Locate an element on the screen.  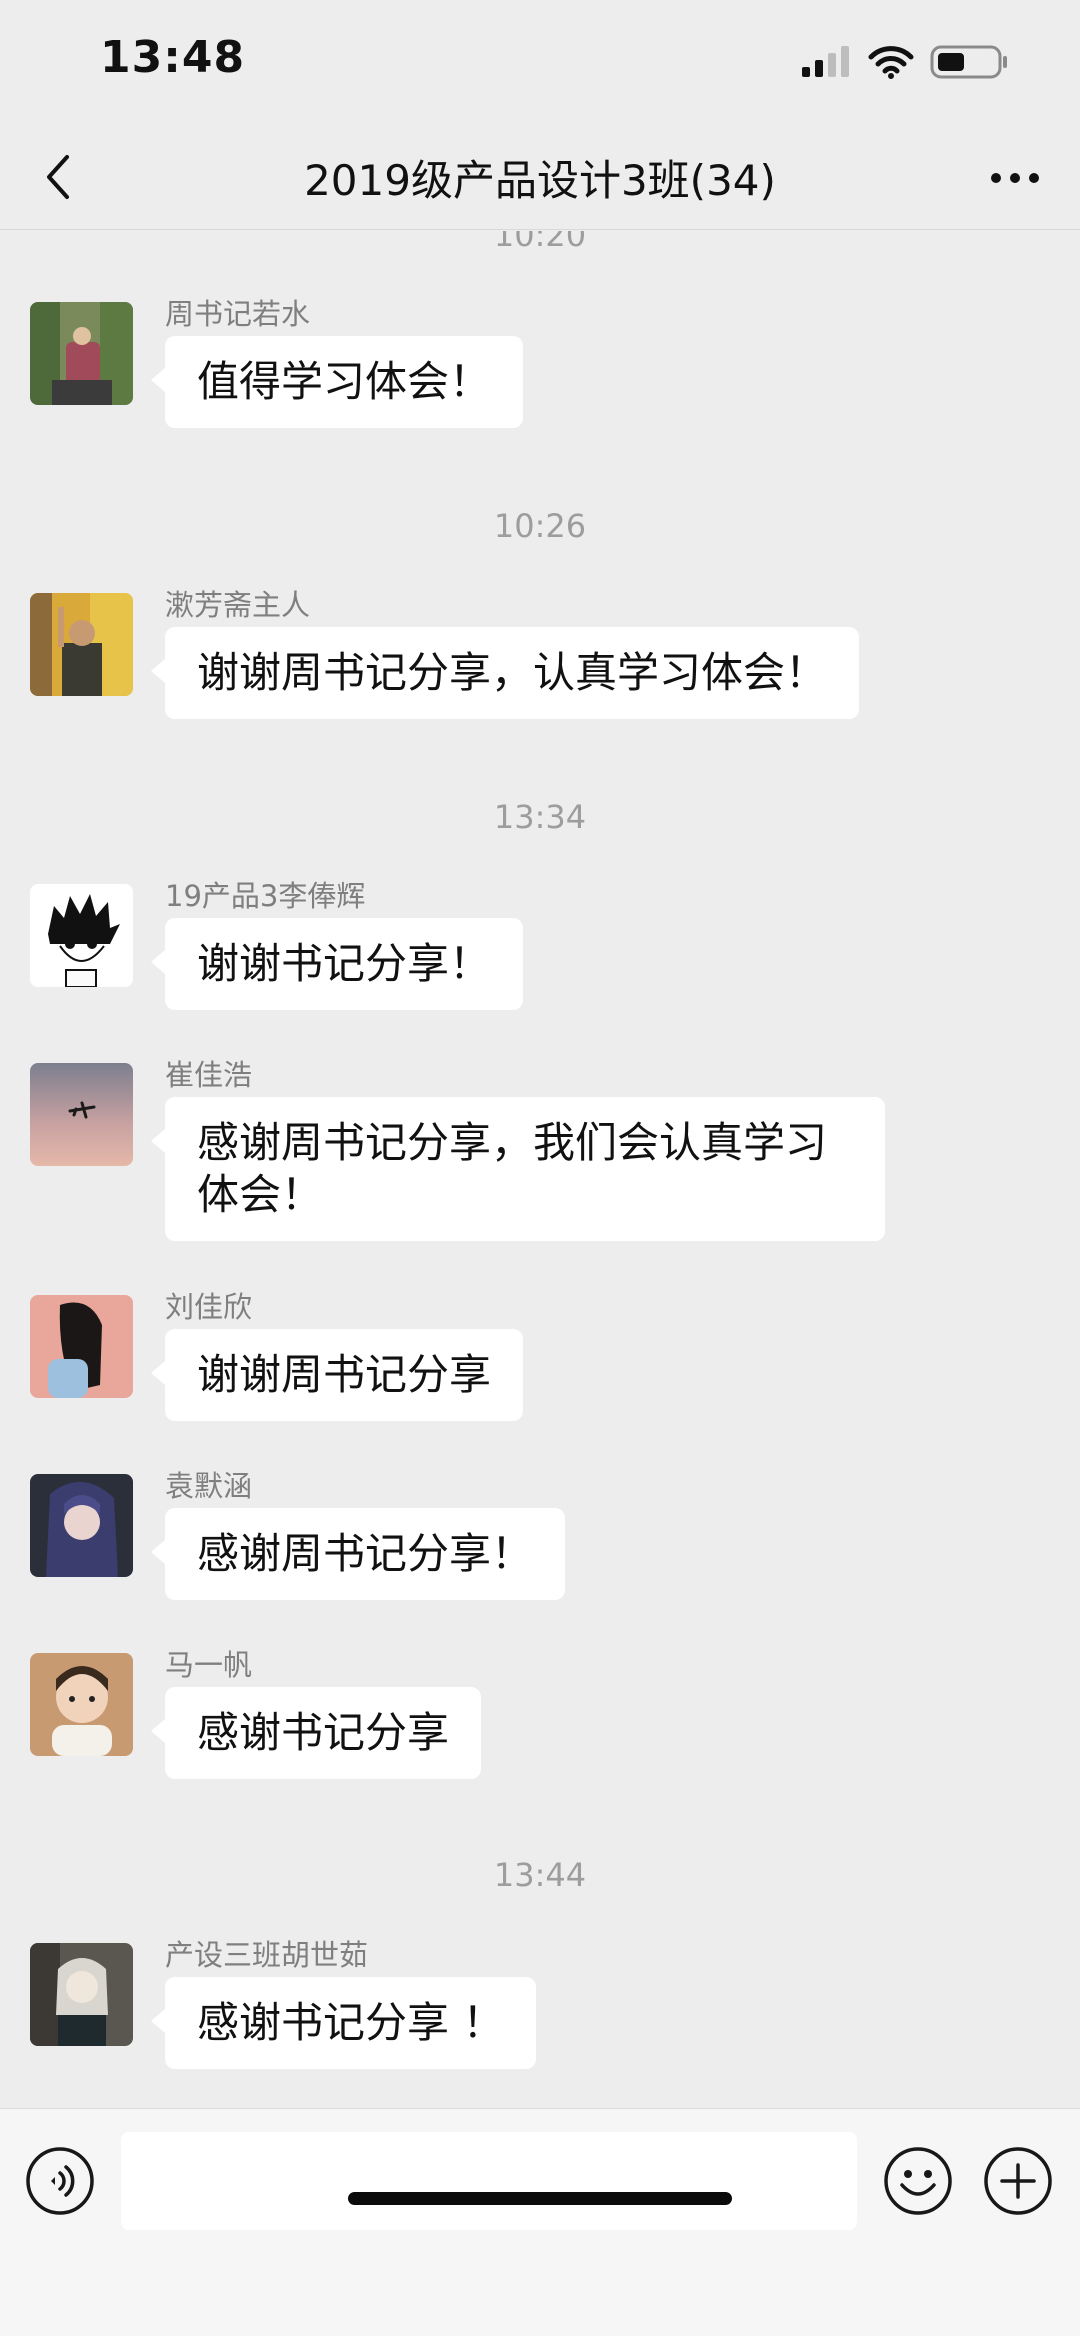
sender-name: 漱芳斋主人 is located at coordinates (238, 605).